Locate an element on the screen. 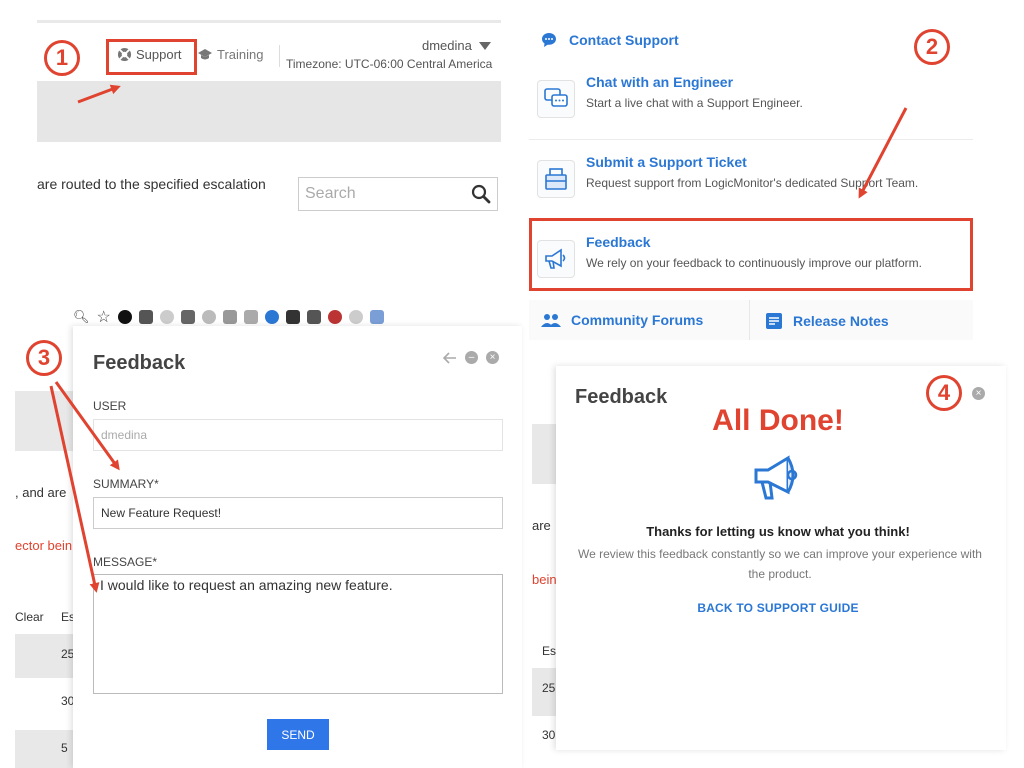 This screenshot has width=1024, height=768. extension-12-icon is located at coordinates (355, 317).